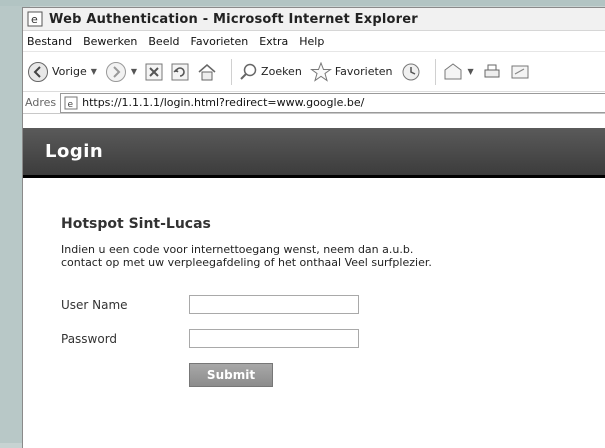 Image resolution: width=605 pixels, height=448 pixels. I want to click on submit-button: Submit, so click(231, 375).